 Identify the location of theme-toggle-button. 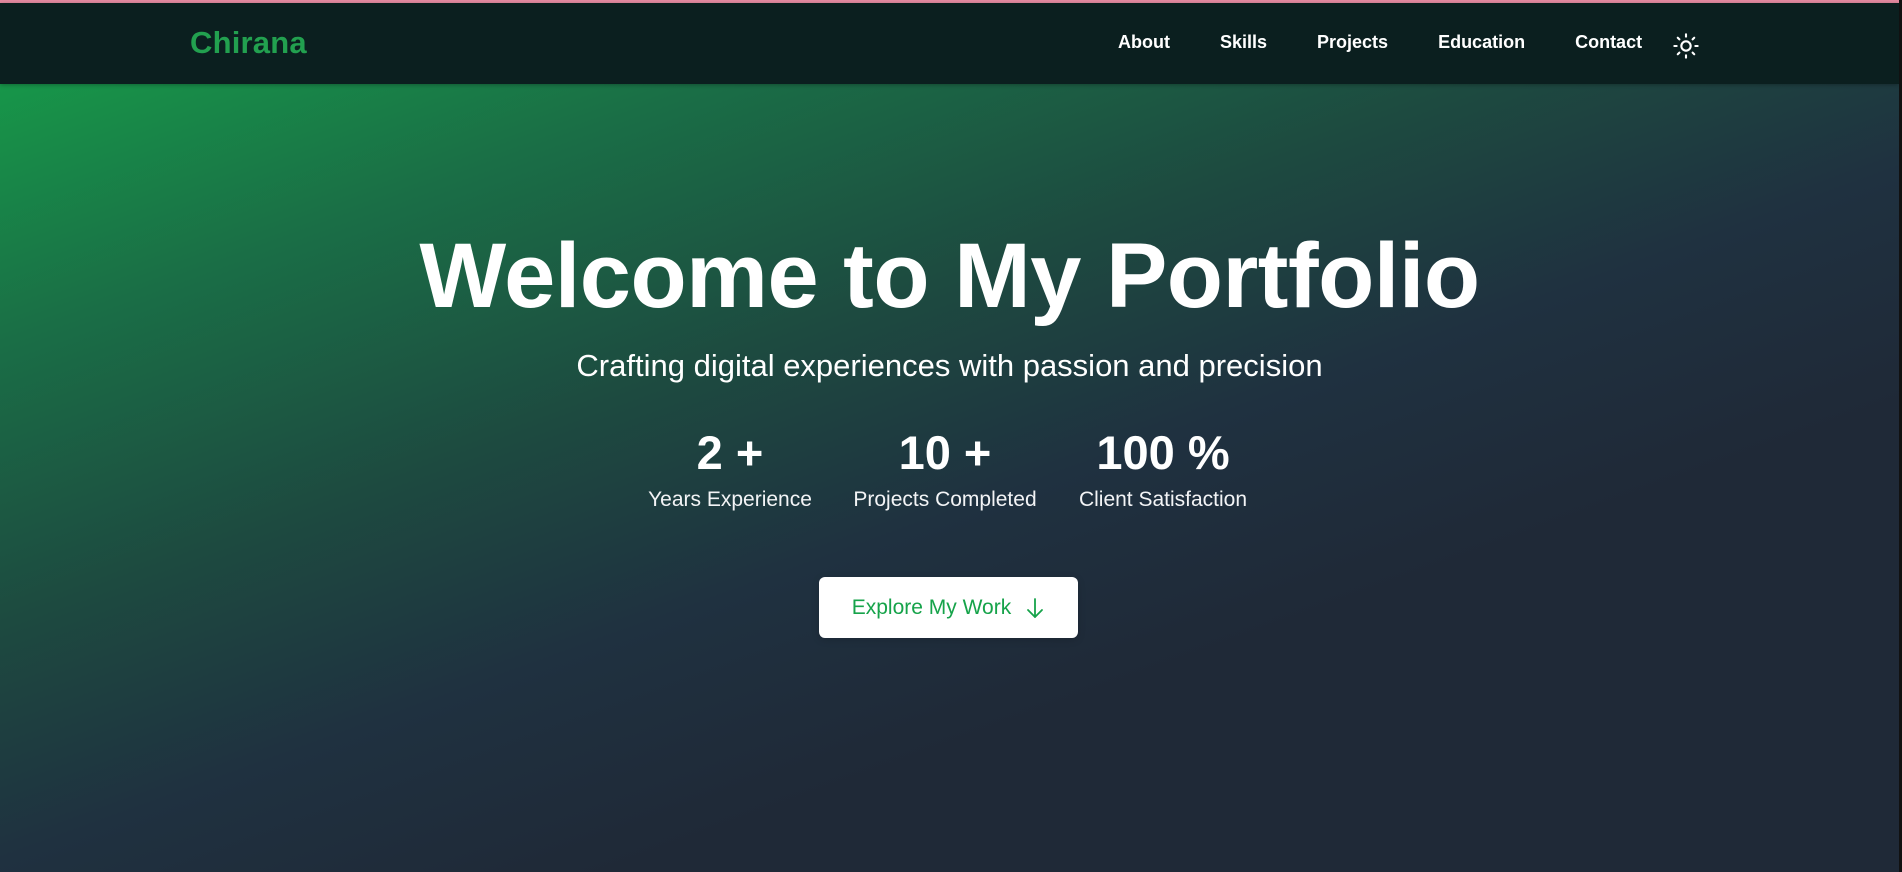
(1686, 46).